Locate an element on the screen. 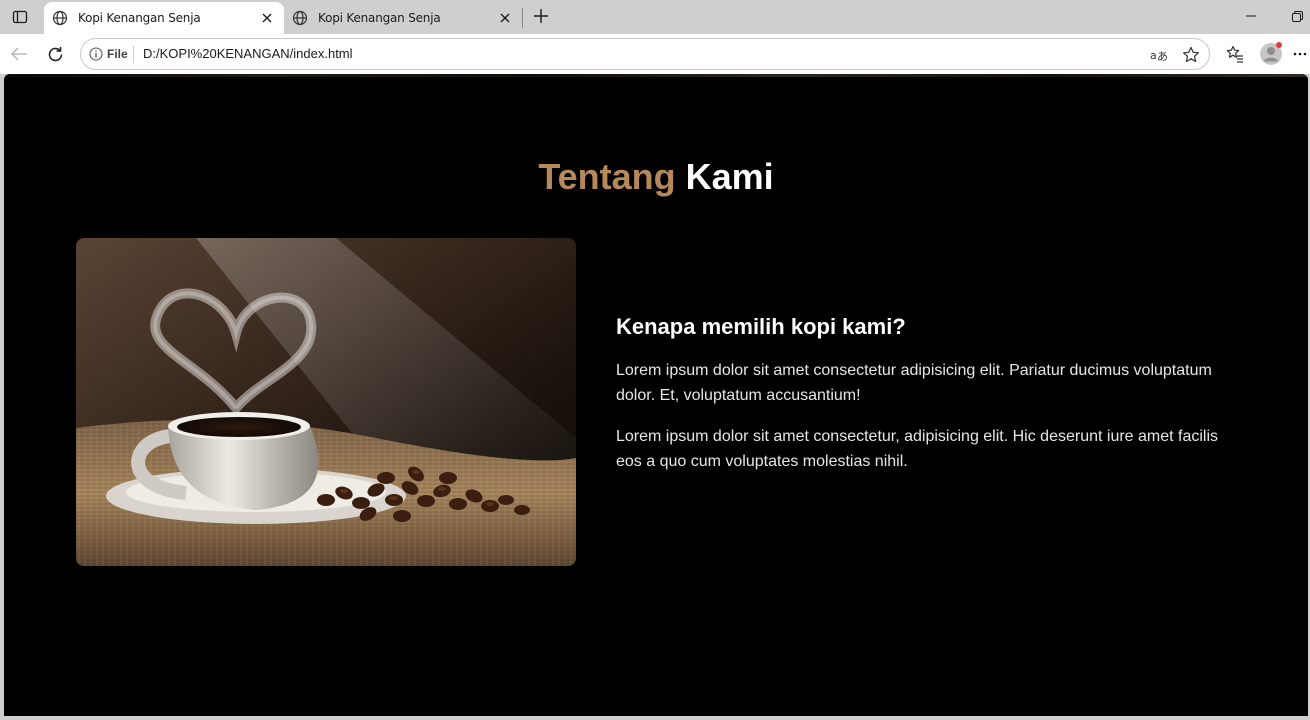 This screenshot has width=1310, height=720. restore-icon is located at coordinates (1297, 16).